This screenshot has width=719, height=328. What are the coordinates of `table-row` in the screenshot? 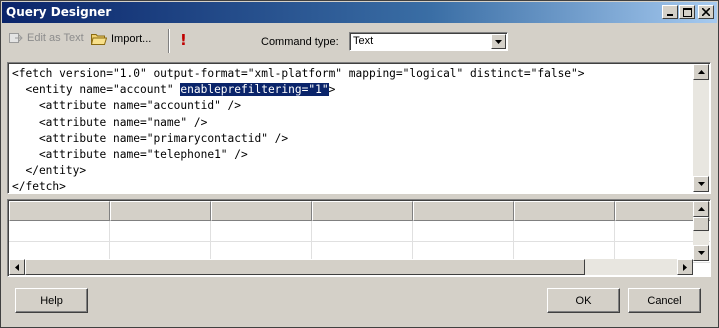 It's located at (359, 231).